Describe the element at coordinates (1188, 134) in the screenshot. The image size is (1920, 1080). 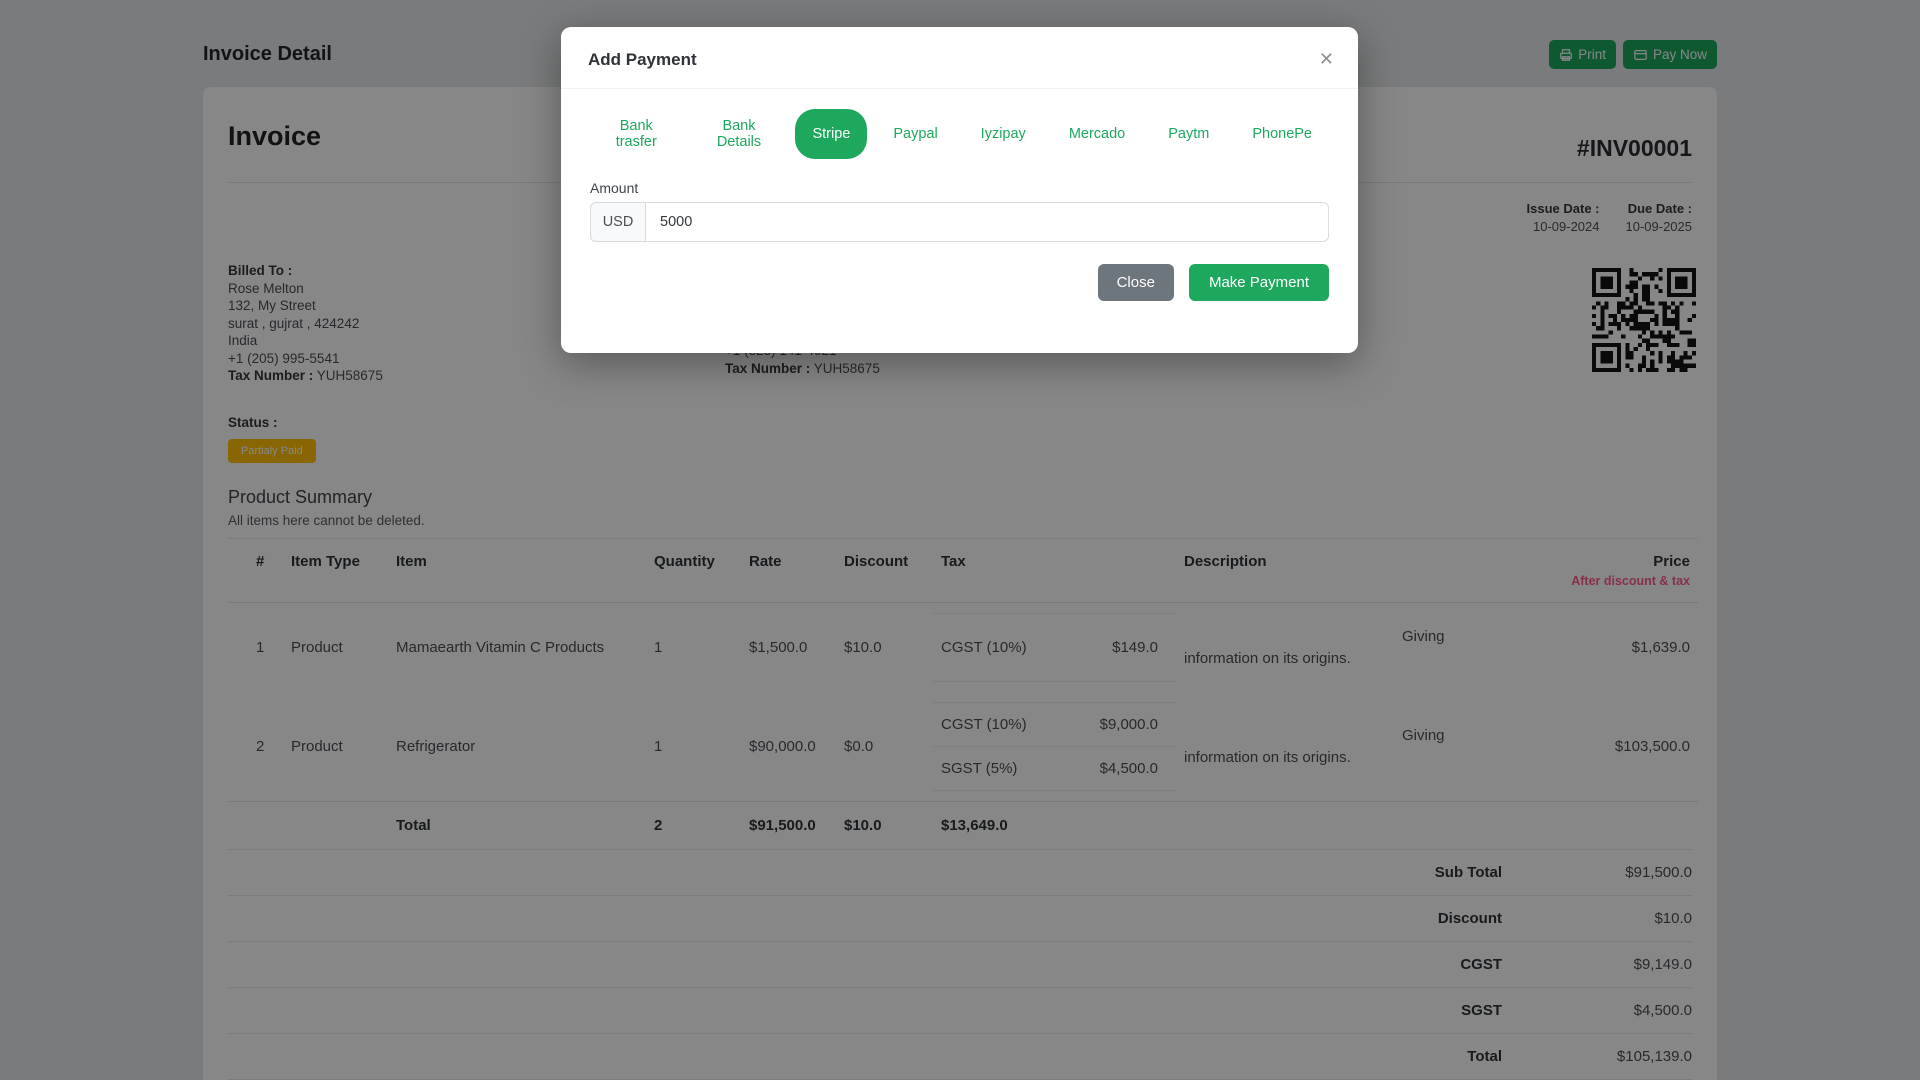
I see `tab-paytm: Paytm` at that location.